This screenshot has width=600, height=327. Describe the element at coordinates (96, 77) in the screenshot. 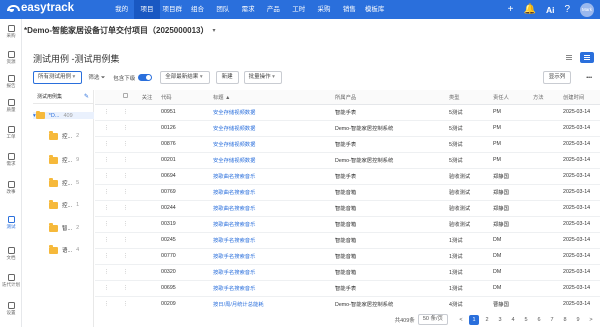

I see `filter-button: 筛选 ⏷` at that location.